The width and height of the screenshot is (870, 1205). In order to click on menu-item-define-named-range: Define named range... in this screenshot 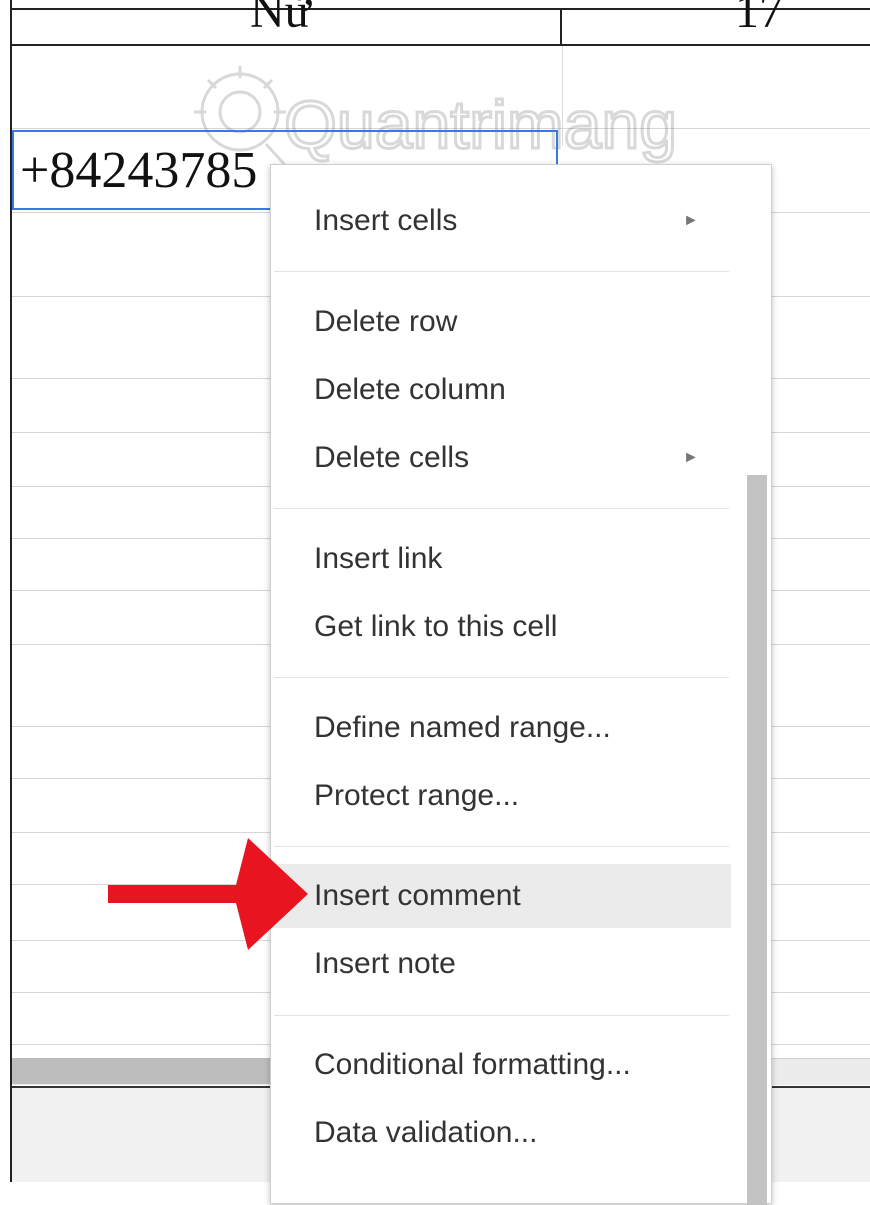, I will do `click(501, 728)`.